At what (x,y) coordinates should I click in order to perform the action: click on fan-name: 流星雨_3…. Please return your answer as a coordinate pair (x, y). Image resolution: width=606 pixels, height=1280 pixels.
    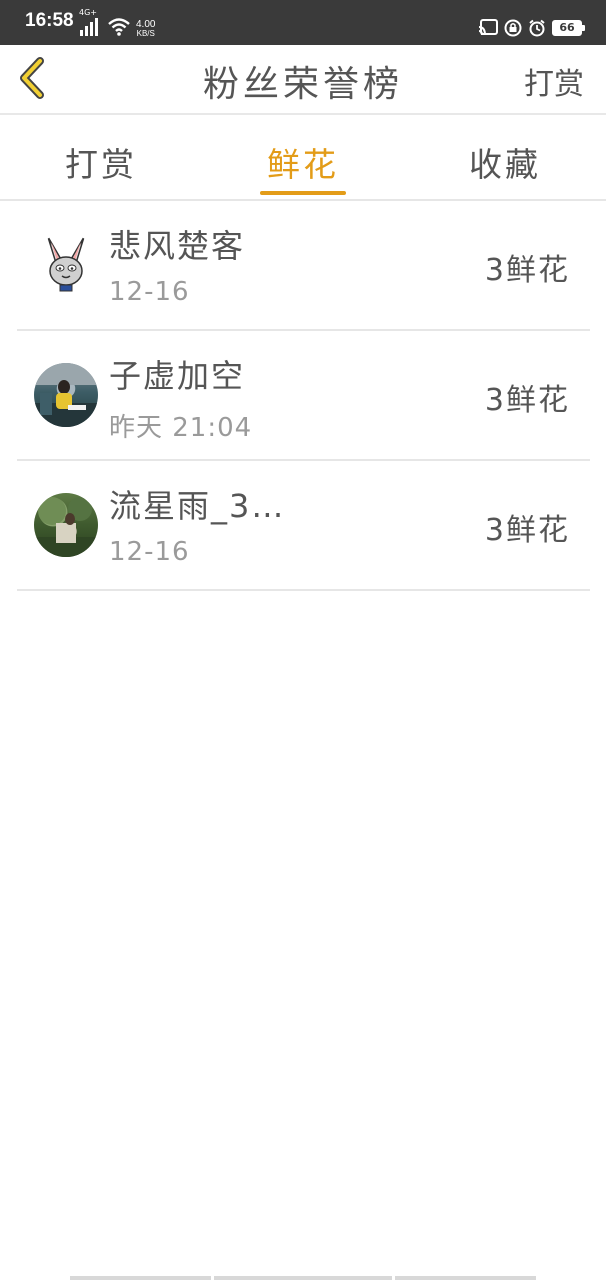
    Looking at the image, I should click on (197, 506).